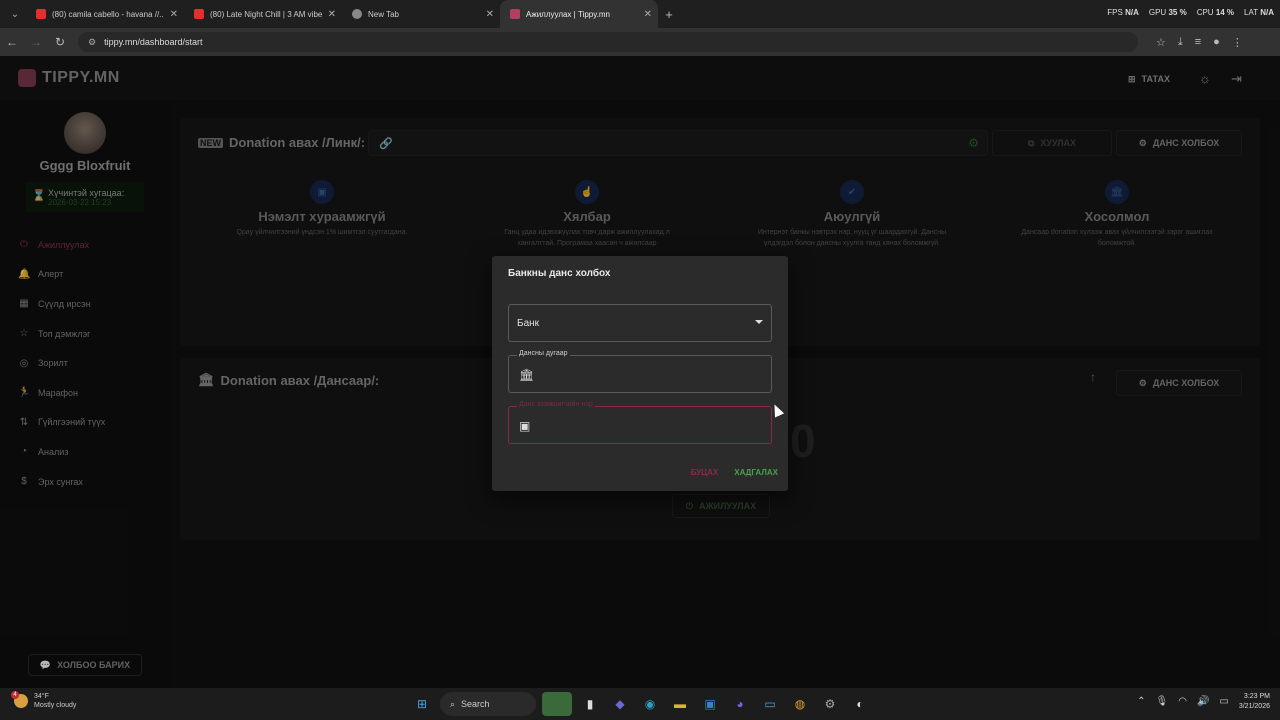 The height and width of the screenshot is (720, 1280). I want to click on save-button: ХАДГАЛАХ, so click(756, 472).